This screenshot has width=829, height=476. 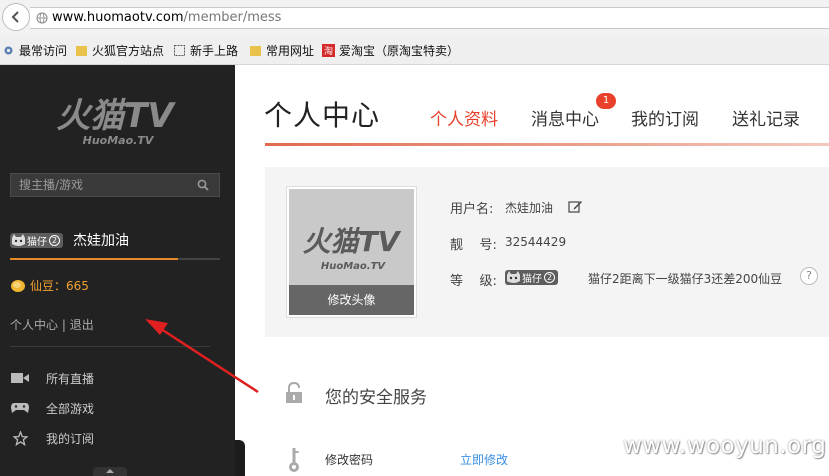 I want to click on nav-label: 所有直播, so click(x=70, y=378).